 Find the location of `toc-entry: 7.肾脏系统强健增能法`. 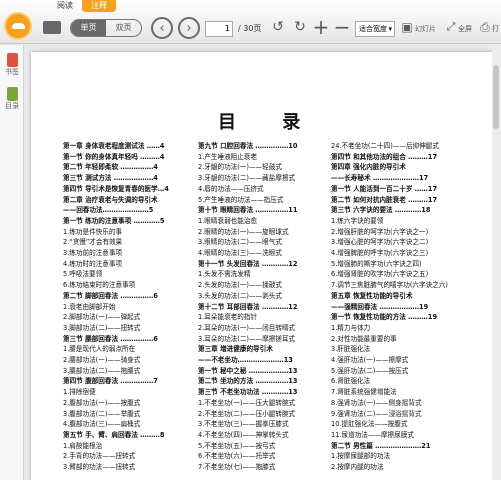

toc-entry: 7.肾脏系统强健增能法 is located at coordinates (396, 392).